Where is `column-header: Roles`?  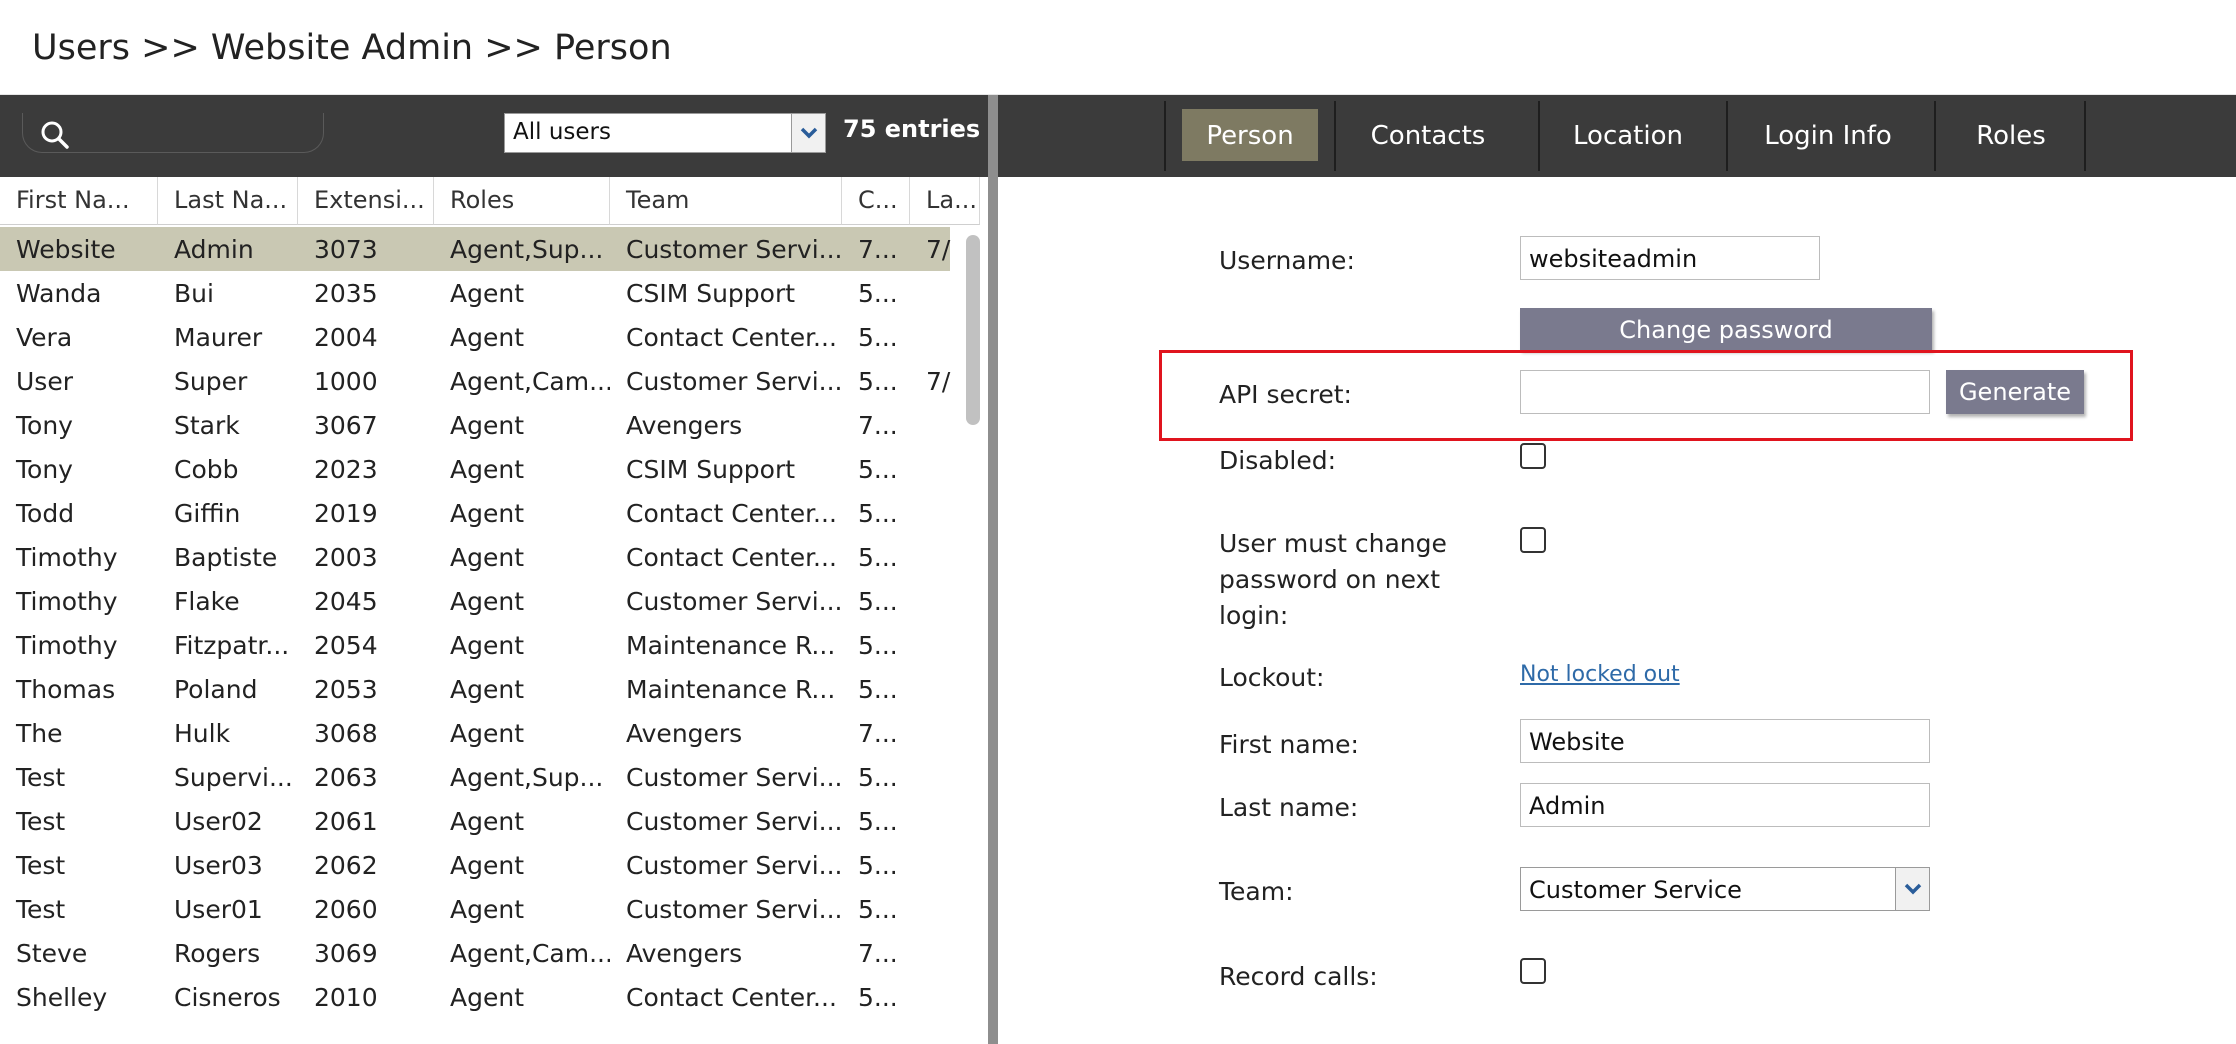 column-header: Roles is located at coordinates (522, 201).